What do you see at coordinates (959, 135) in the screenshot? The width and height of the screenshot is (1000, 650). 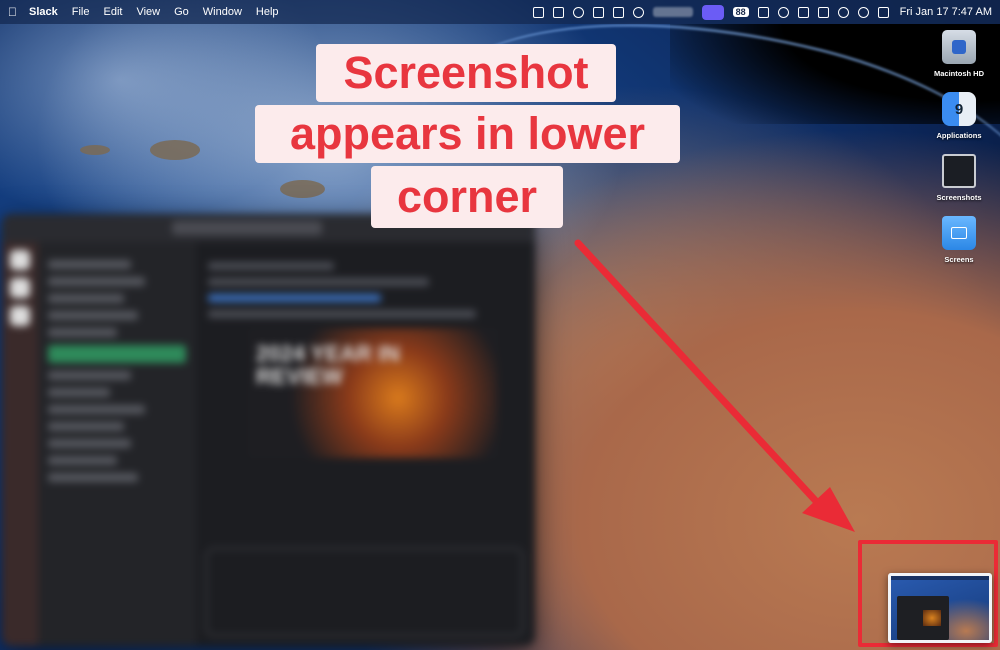 I see `desktop-icon-label: Applications` at bounding box center [959, 135].